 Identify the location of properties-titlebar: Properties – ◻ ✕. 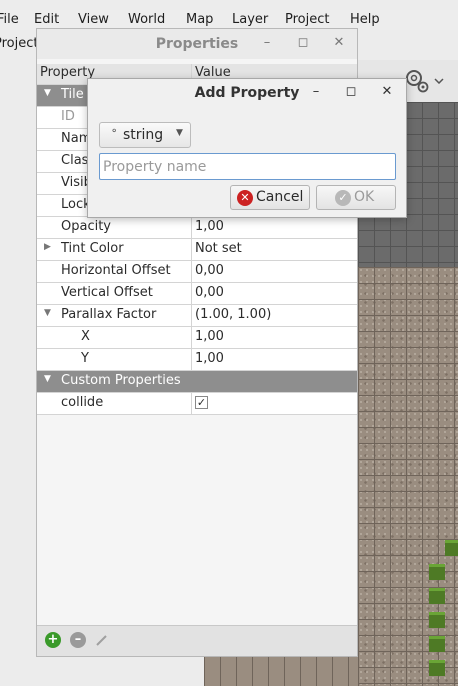
(197, 44).